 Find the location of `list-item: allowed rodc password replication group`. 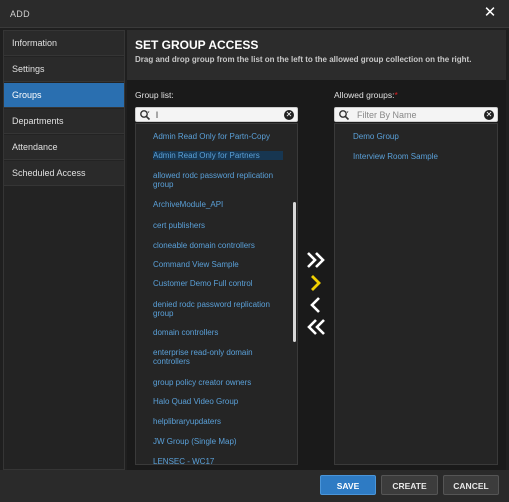

list-item: allowed rodc password replication group is located at coordinates (218, 180).